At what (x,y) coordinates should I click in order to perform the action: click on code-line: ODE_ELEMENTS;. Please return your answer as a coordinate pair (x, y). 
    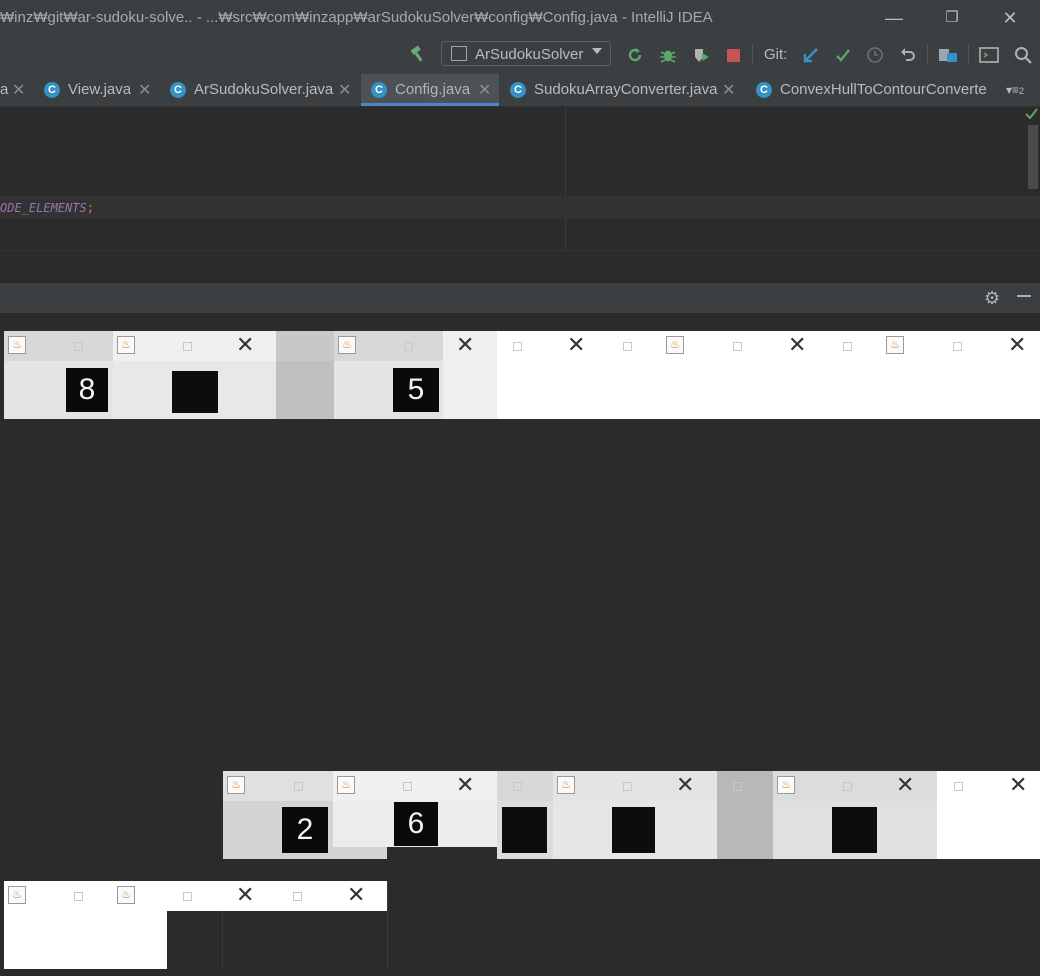
    Looking at the image, I should click on (47, 208).